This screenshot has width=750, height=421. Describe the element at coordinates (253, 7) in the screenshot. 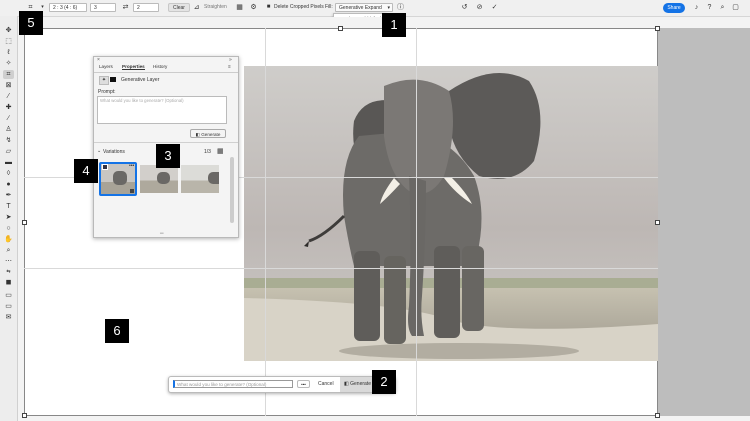

I see `gear-icon: ⚙` at that location.